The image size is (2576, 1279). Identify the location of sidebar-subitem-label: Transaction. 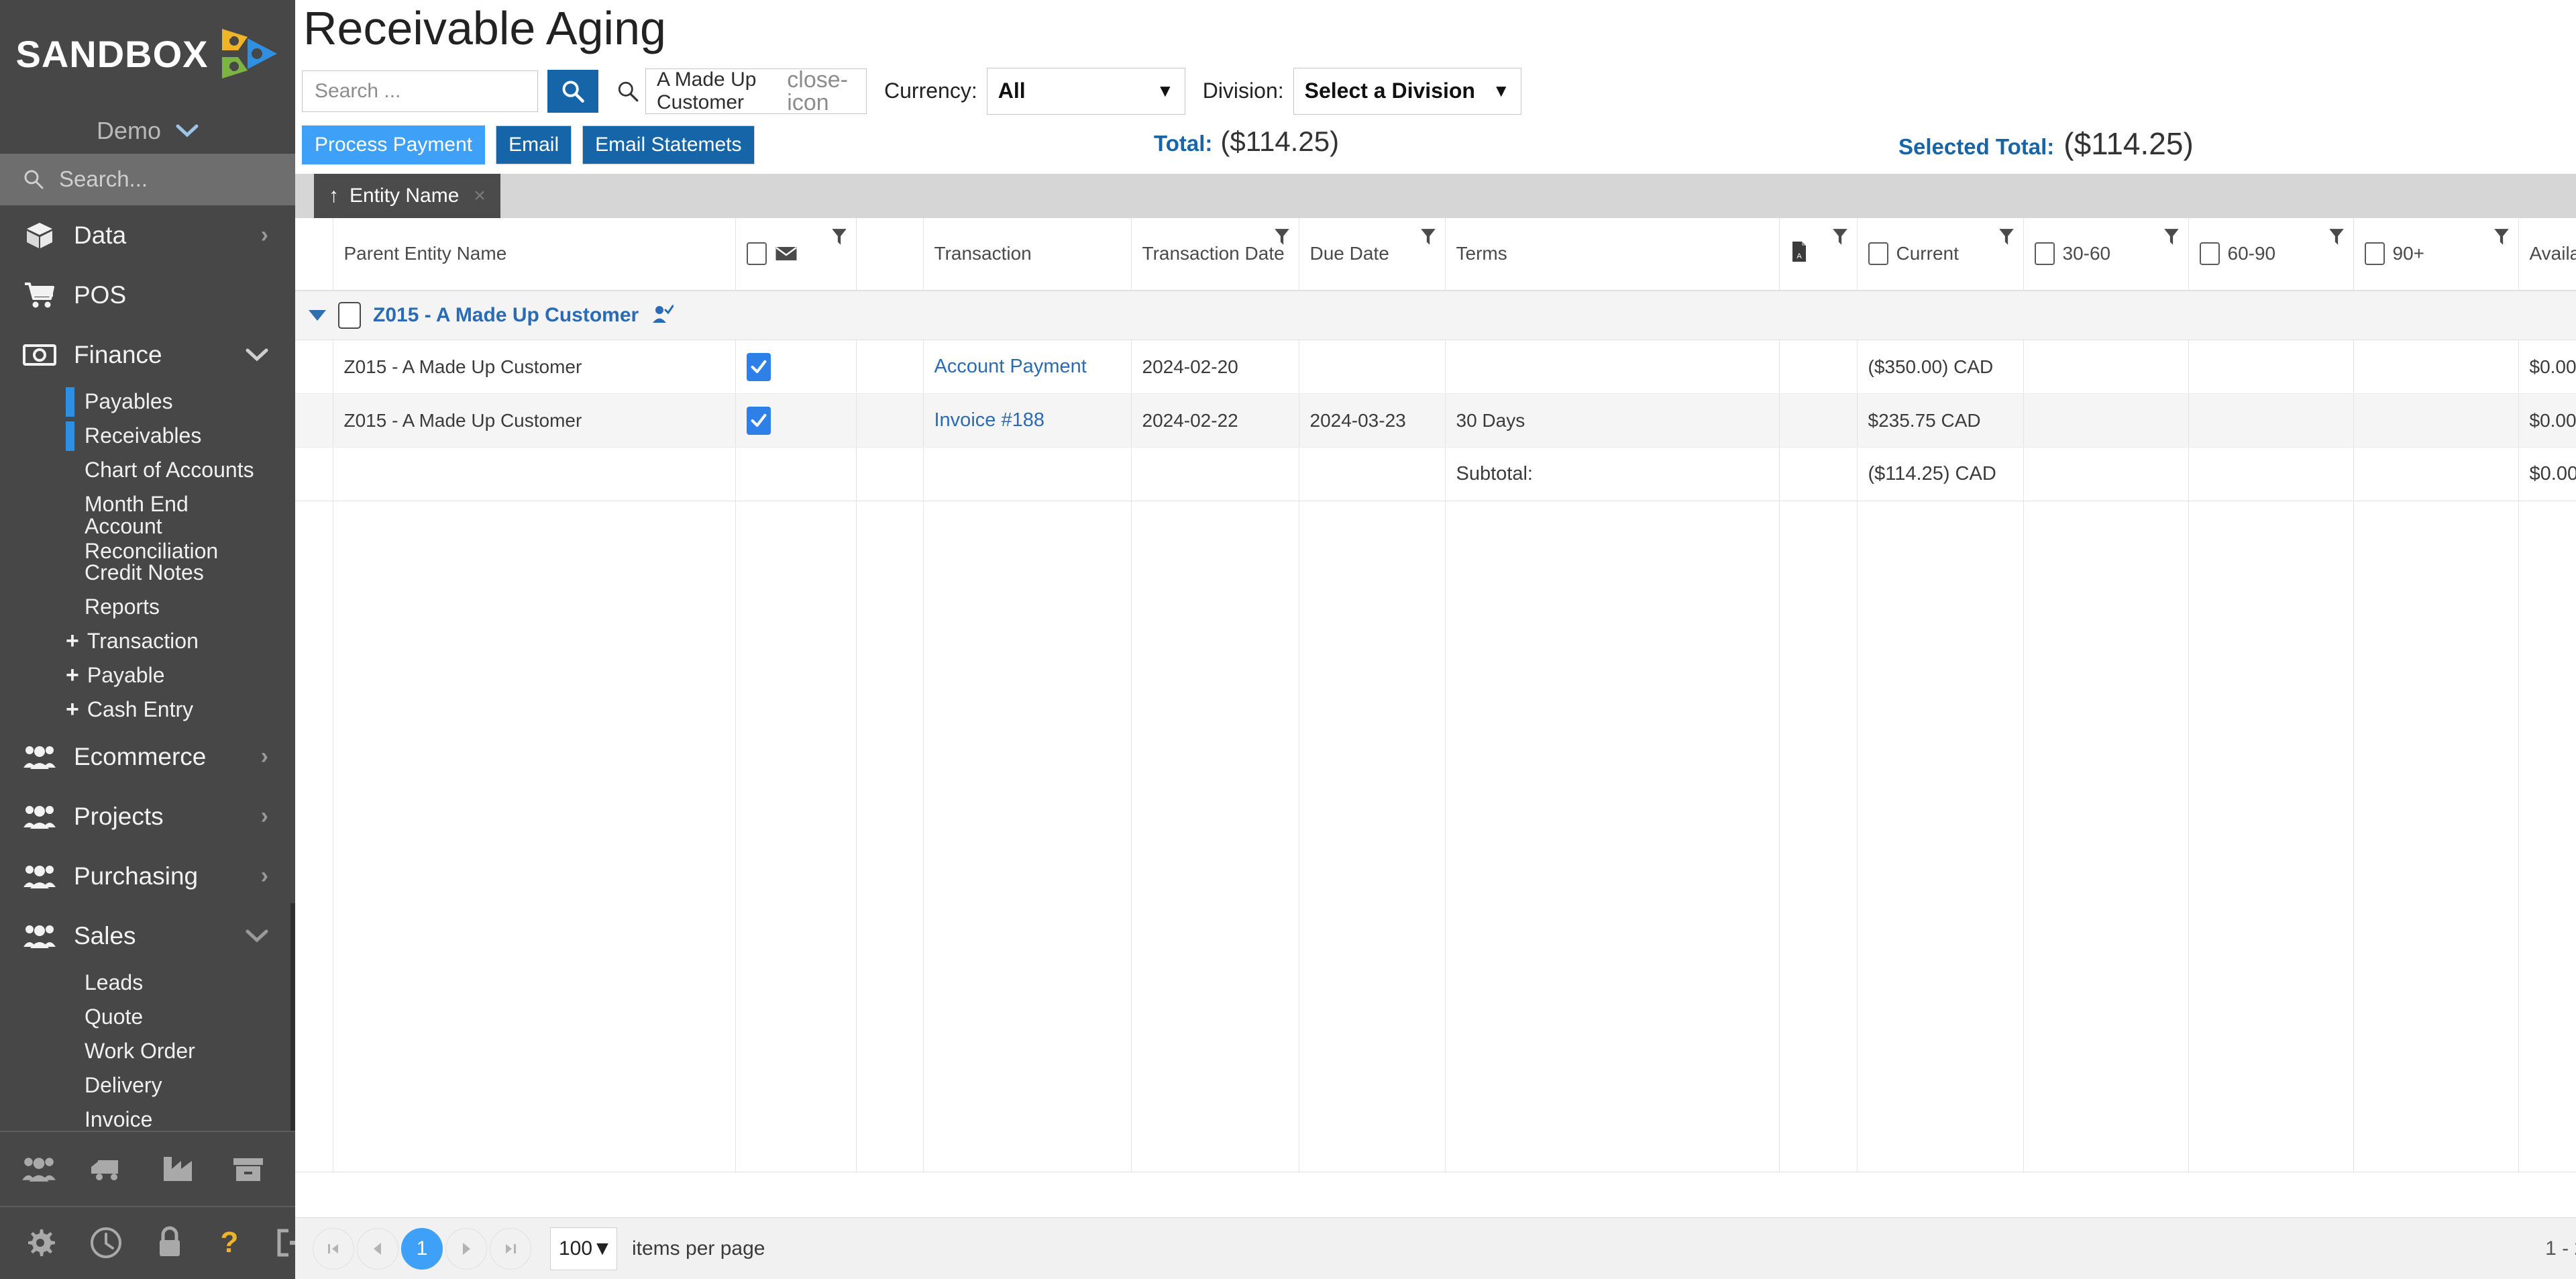
(143, 641).